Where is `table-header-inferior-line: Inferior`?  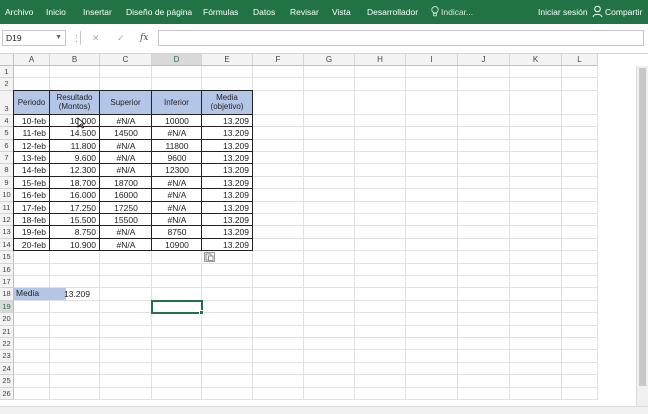
table-header-inferior-line: Inferior is located at coordinates (176, 102).